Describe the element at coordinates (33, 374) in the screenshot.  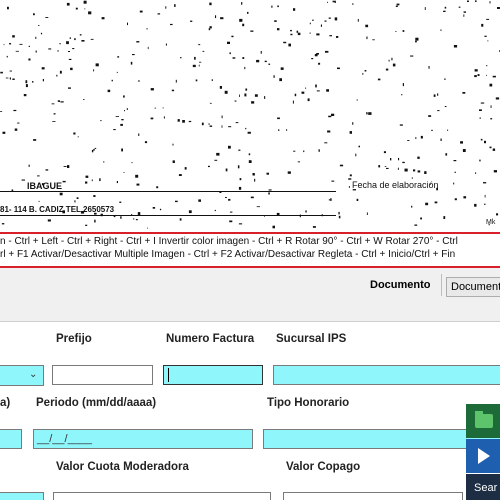
I see `chevron-down-icon: ⌄` at that location.